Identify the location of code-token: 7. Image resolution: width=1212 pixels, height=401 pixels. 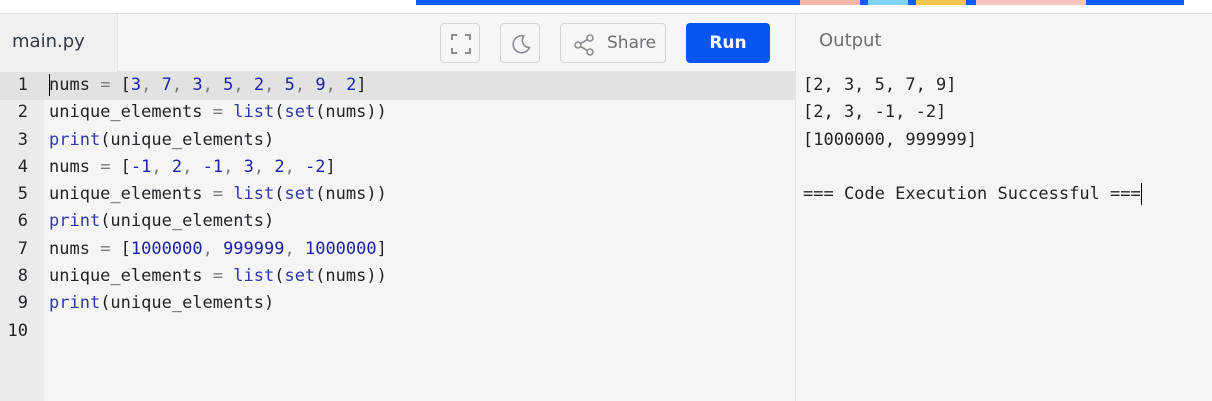
(166, 85).